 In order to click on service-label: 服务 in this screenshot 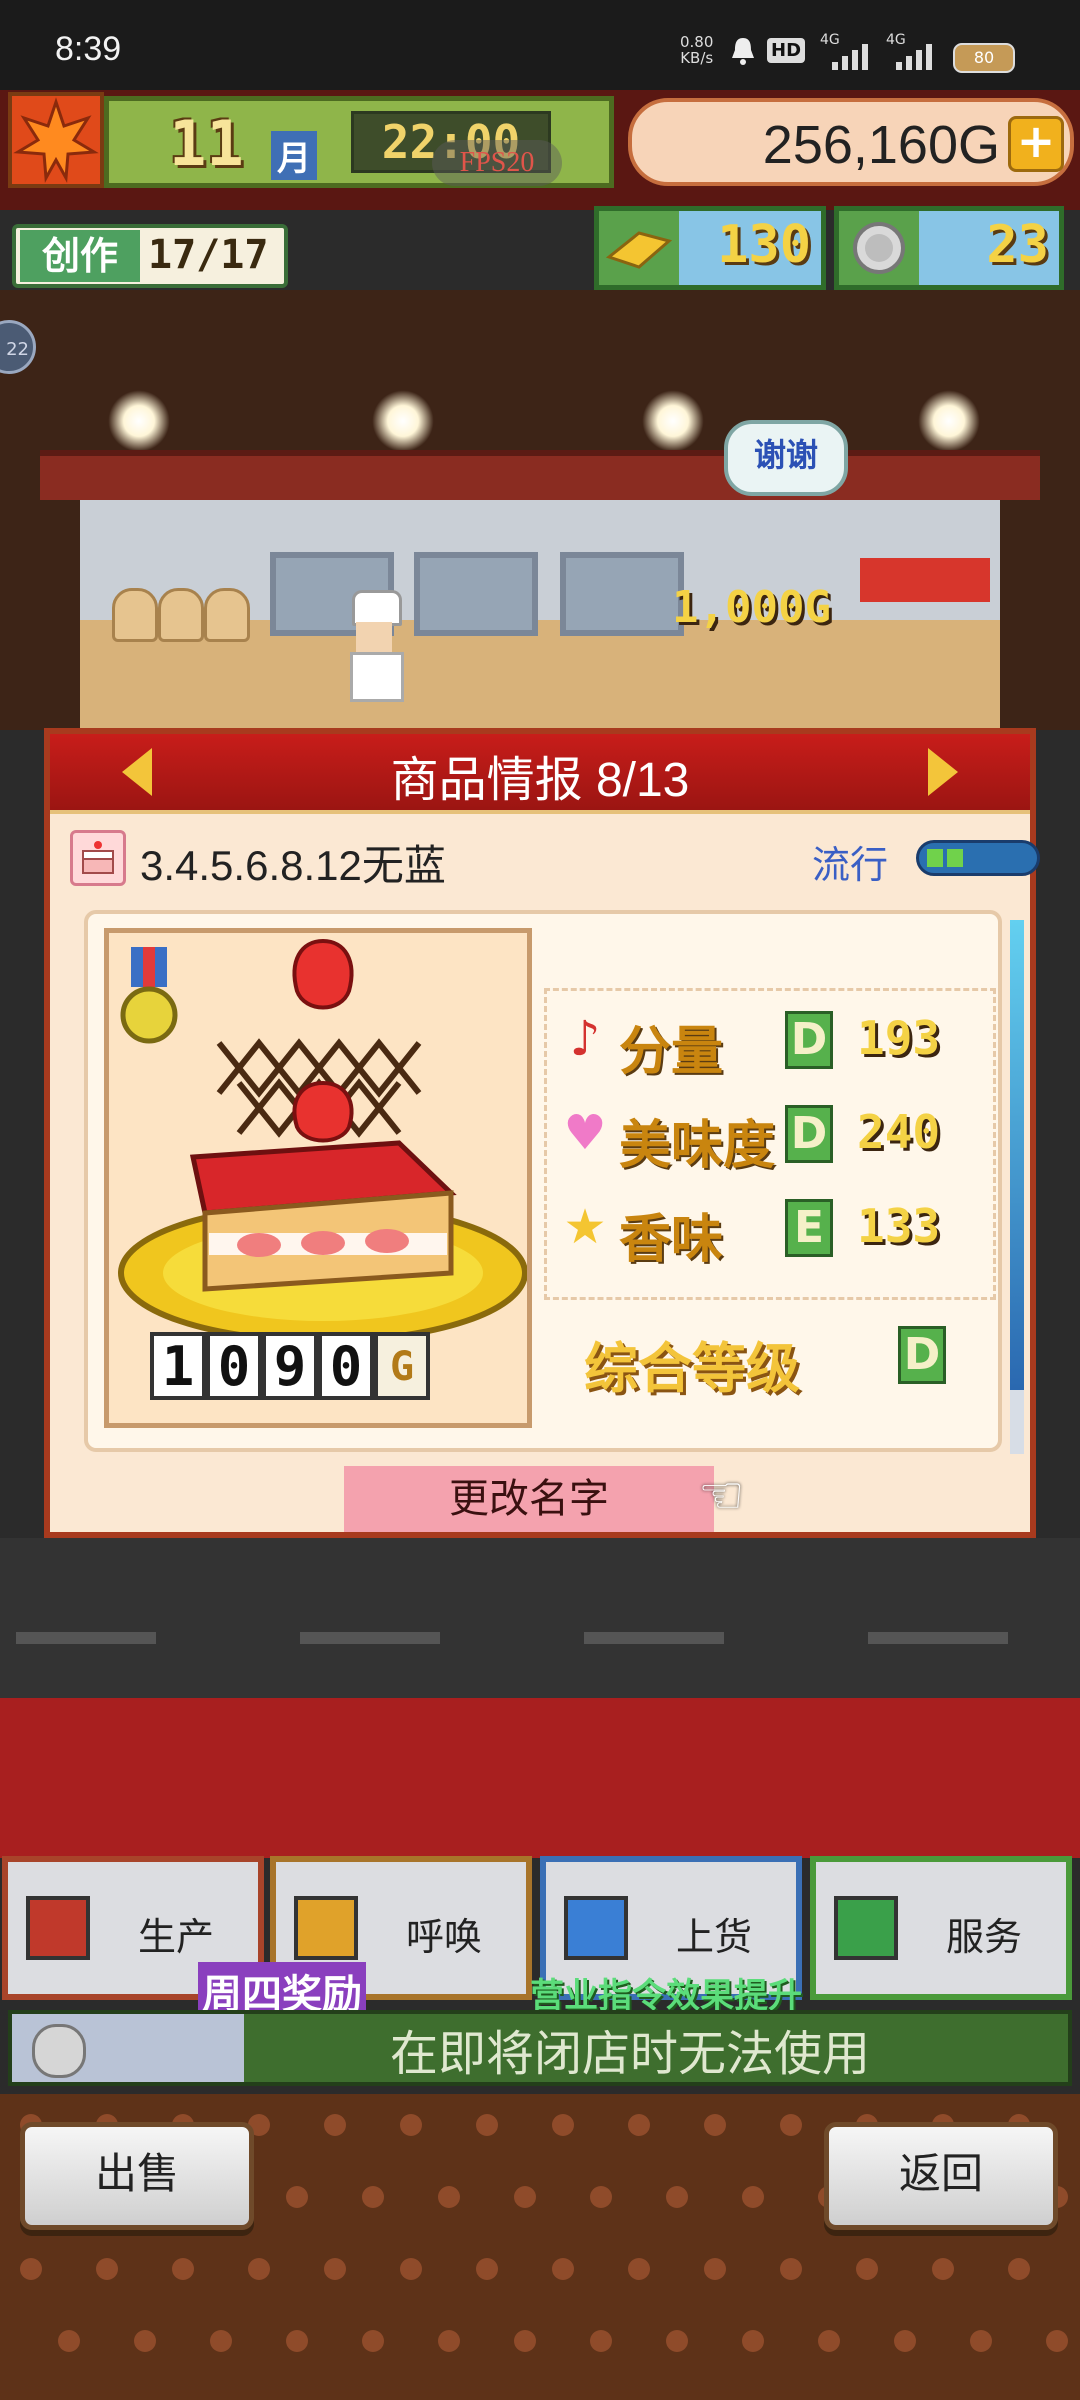, I will do `click(984, 1938)`.